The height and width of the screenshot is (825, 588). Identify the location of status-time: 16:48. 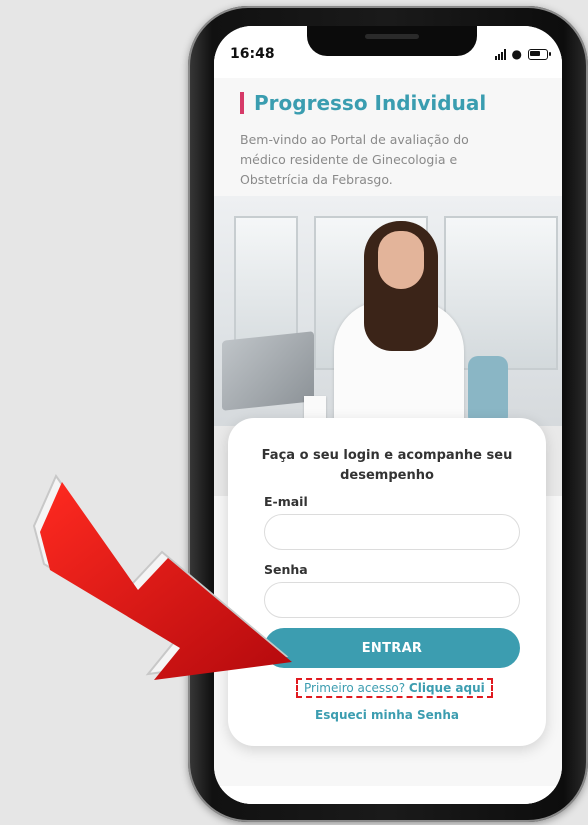
(252, 54).